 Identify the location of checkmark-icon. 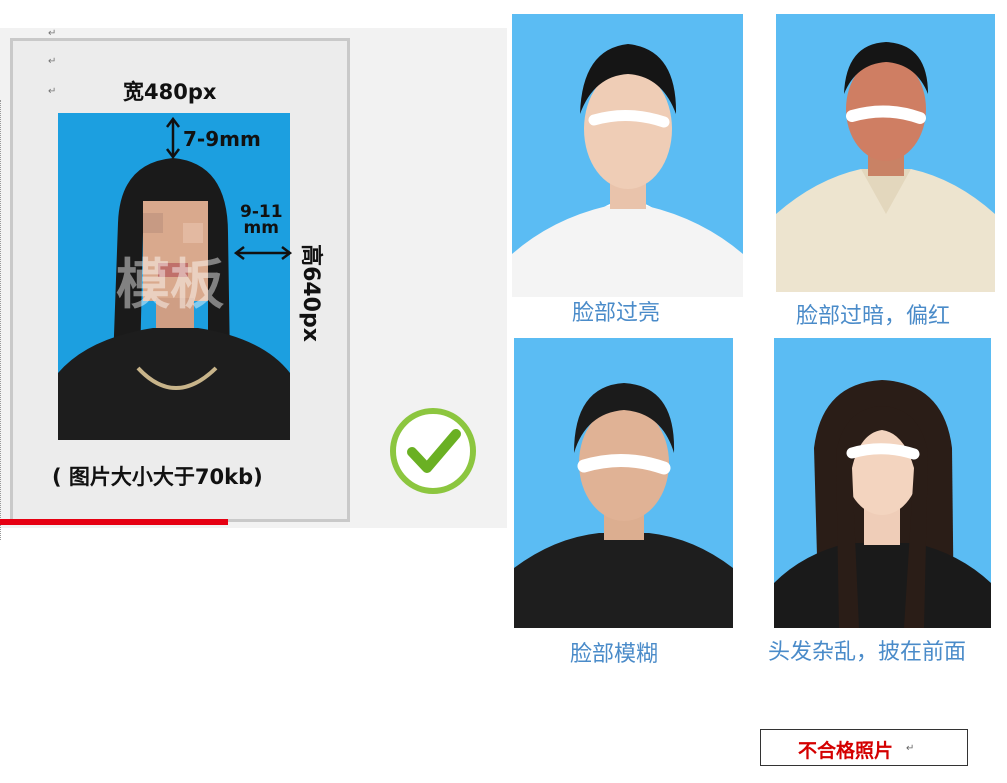
(433, 451).